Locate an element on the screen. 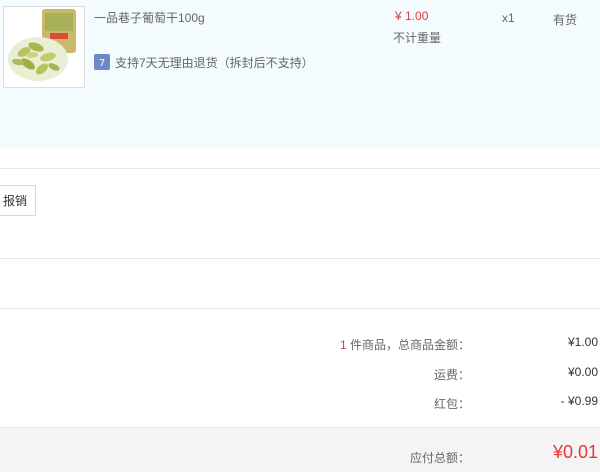 The width and height of the screenshot is (600, 472). item-price: ¥ 1.00 is located at coordinates (412, 16).